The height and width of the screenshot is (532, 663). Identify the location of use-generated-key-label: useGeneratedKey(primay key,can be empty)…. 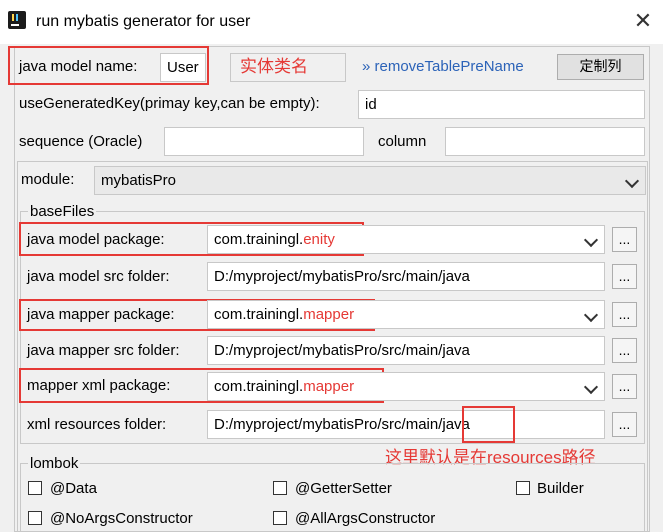
(169, 103).